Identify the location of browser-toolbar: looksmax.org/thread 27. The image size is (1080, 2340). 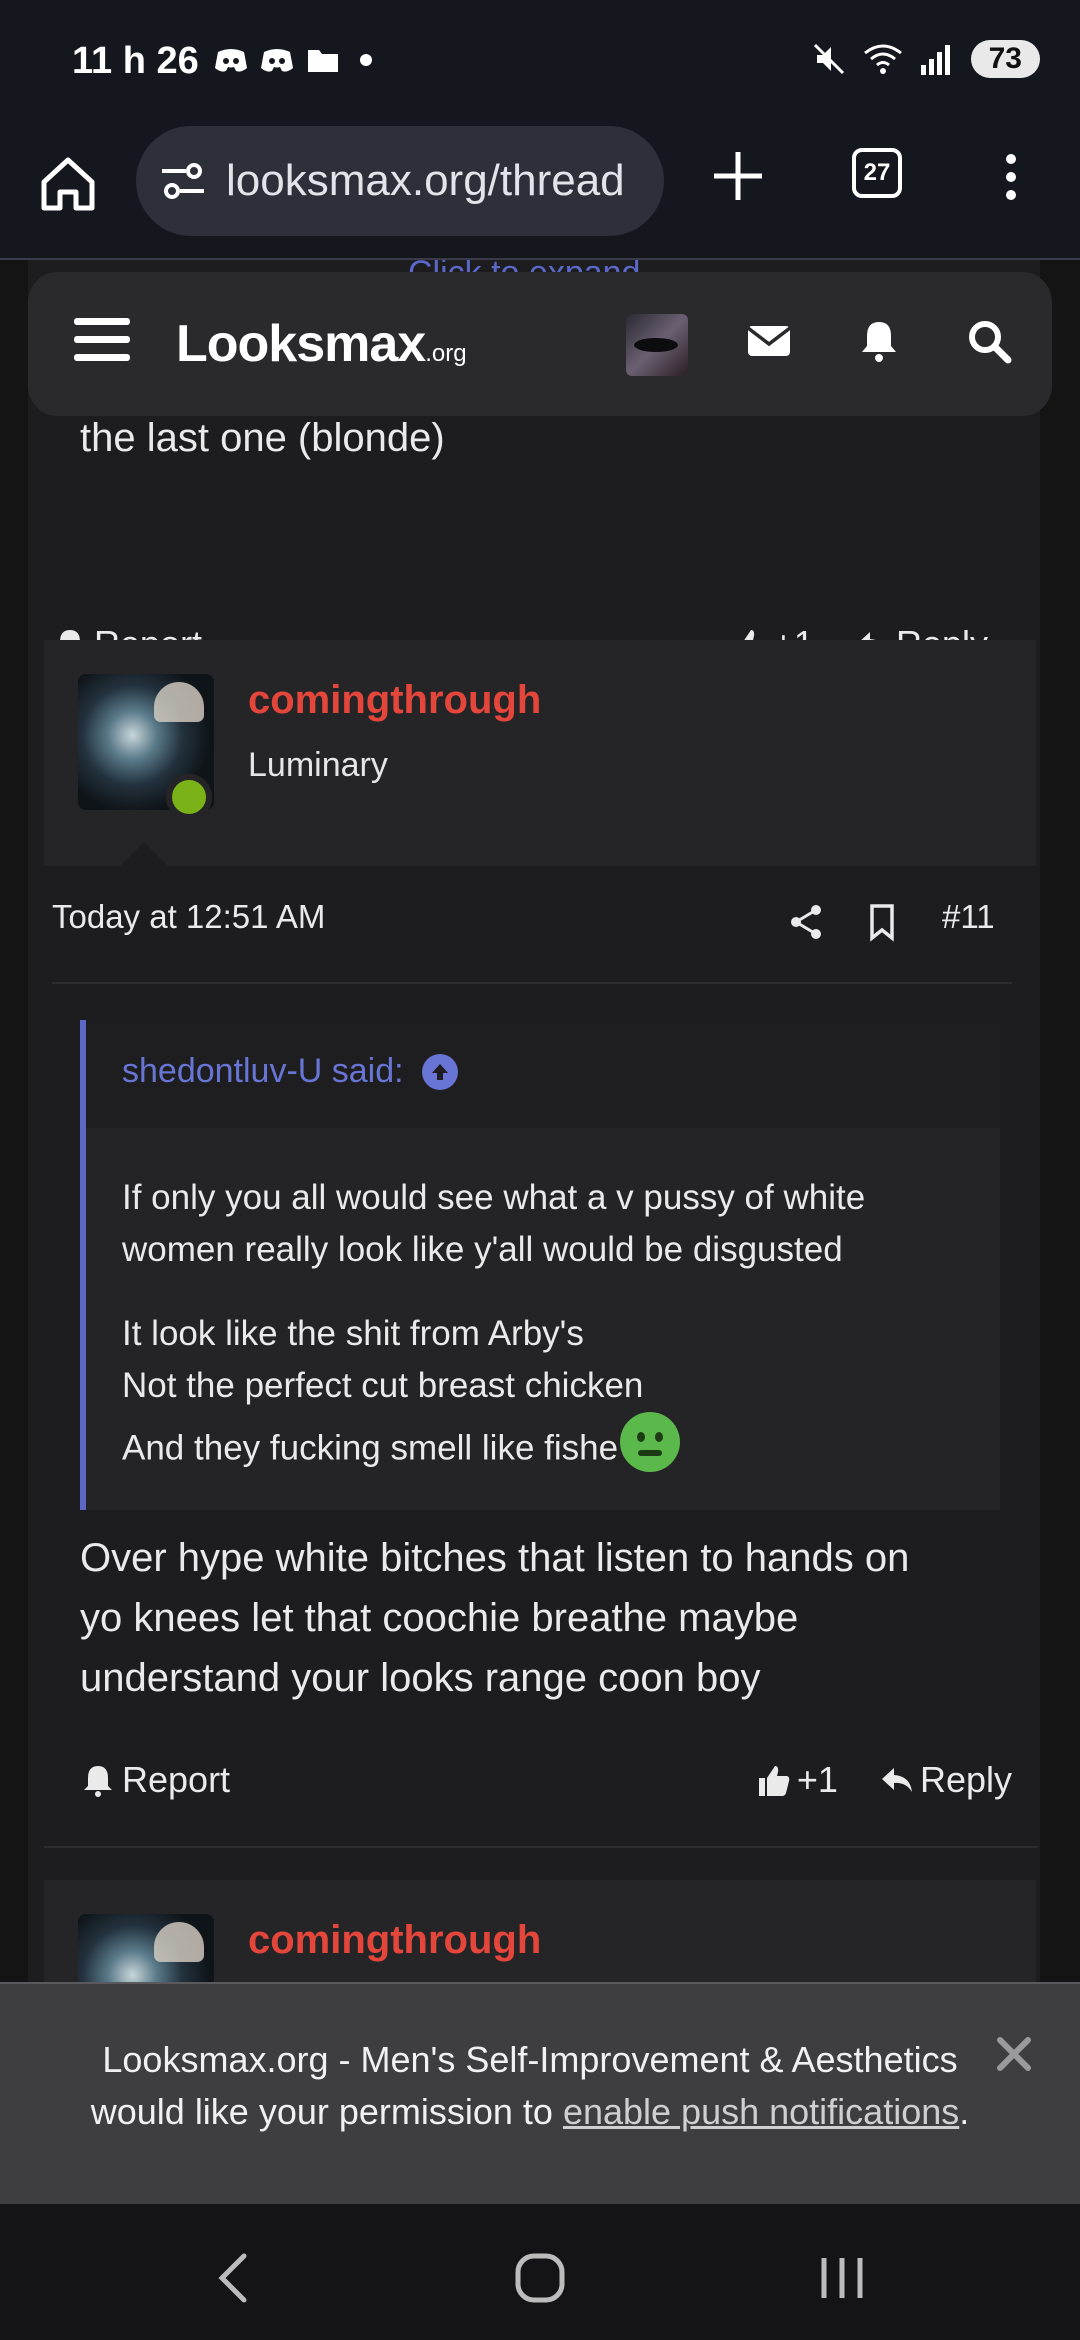
(540, 193).